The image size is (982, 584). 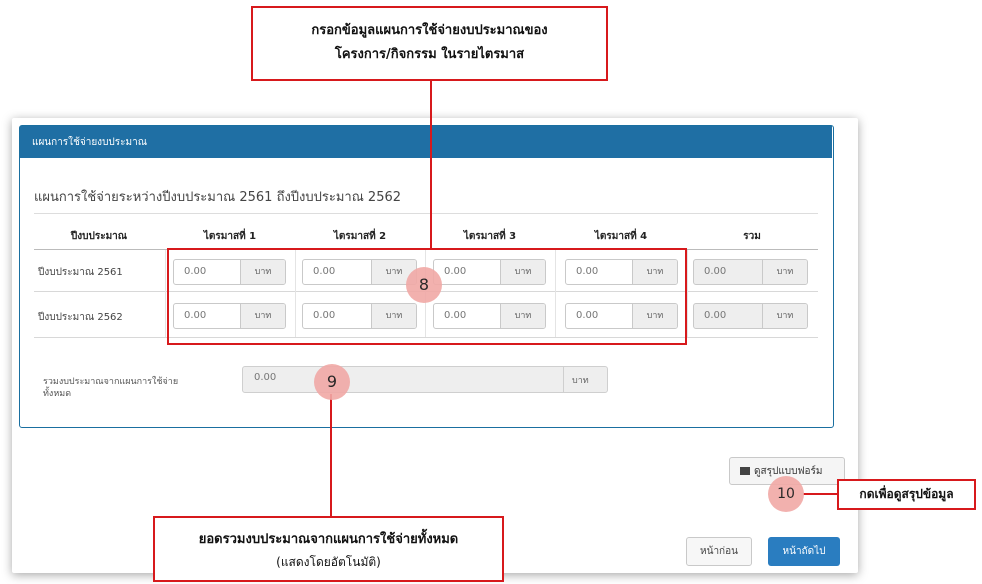 What do you see at coordinates (719, 551) in the screenshot?
I see `previous-page-button: หน้าก่อน` at bounding box center [719, 551].